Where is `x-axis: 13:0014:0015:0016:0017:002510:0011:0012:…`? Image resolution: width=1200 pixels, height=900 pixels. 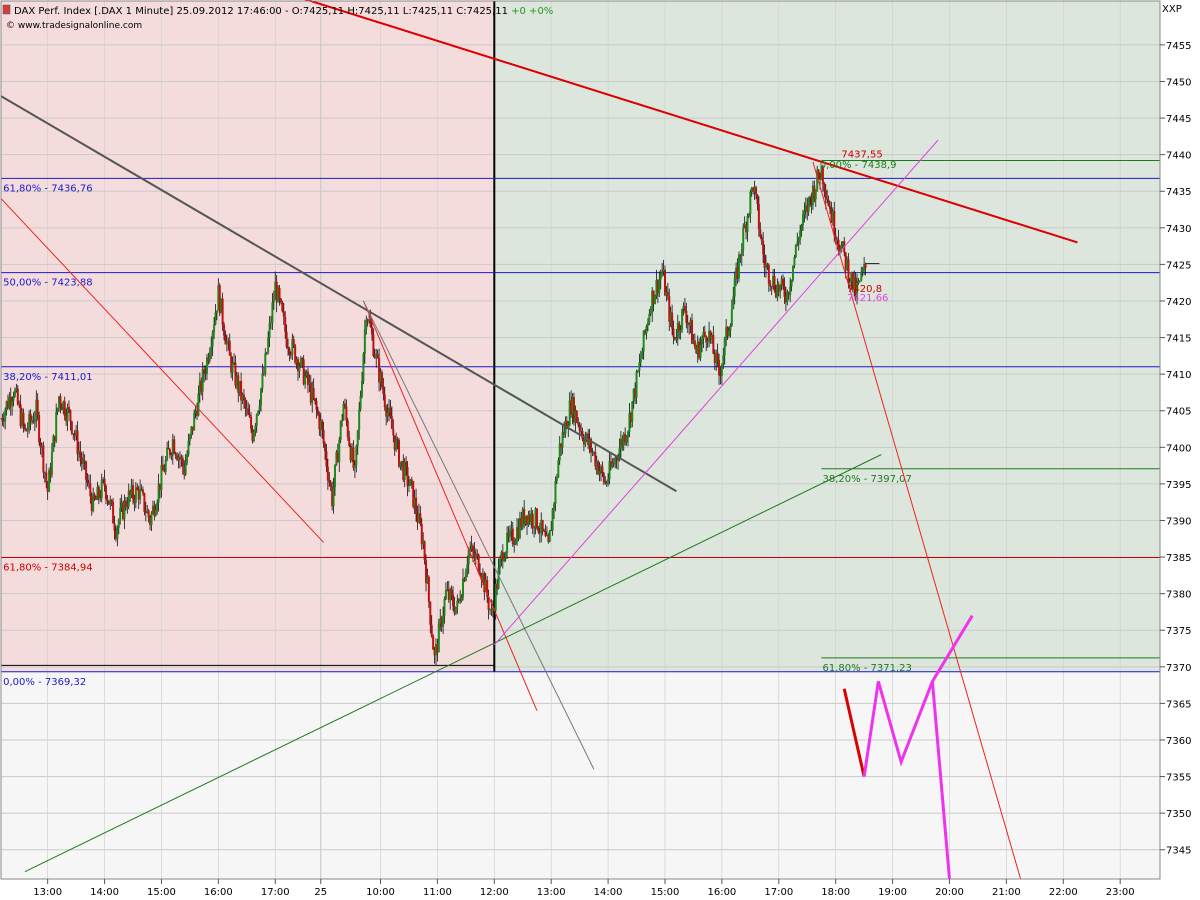
x-axis: 13:0014:0015:0016:0017:002510:0011:0012:… is located at coordinates (583, 888).